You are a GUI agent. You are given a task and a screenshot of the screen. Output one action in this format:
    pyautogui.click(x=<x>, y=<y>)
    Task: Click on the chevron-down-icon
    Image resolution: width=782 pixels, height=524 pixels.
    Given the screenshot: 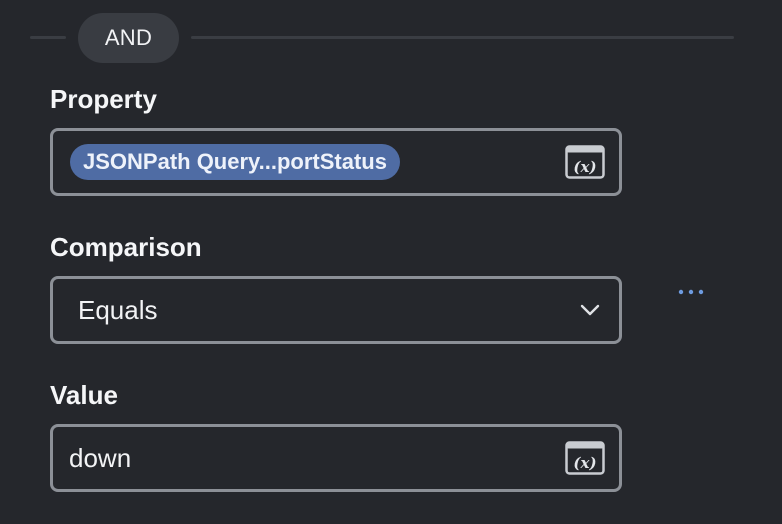 What is the action you would take?
    pyautogui.click(x=590, y=310)
    